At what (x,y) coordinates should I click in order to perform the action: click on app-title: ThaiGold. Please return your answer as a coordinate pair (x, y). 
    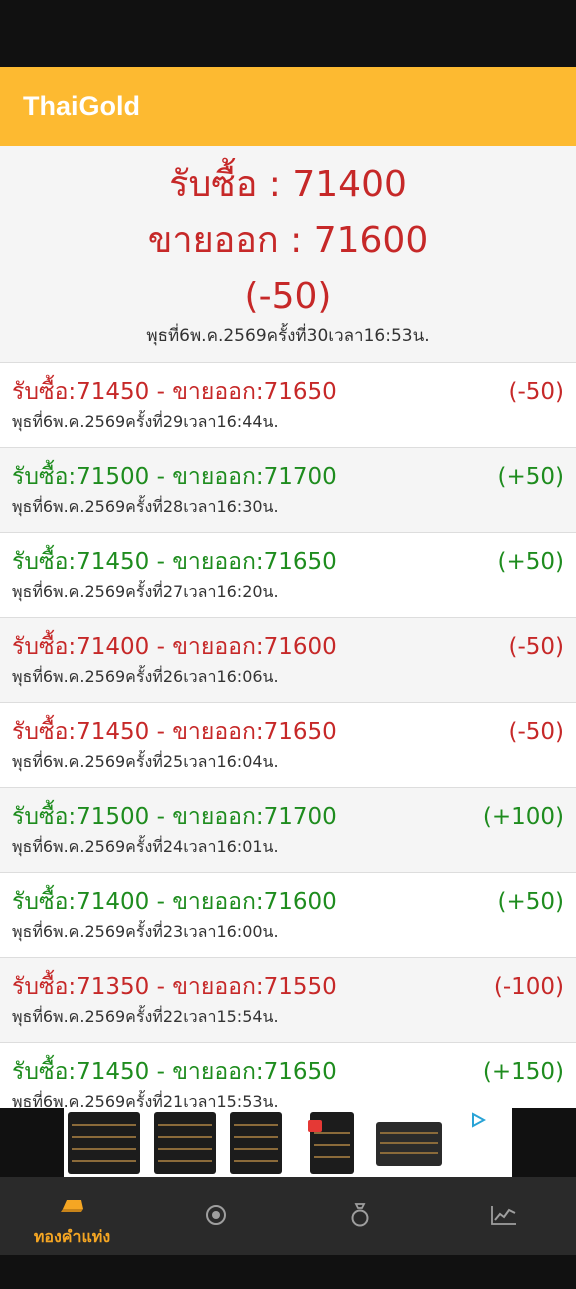
    Looking at the image, I should click on (81, 106).